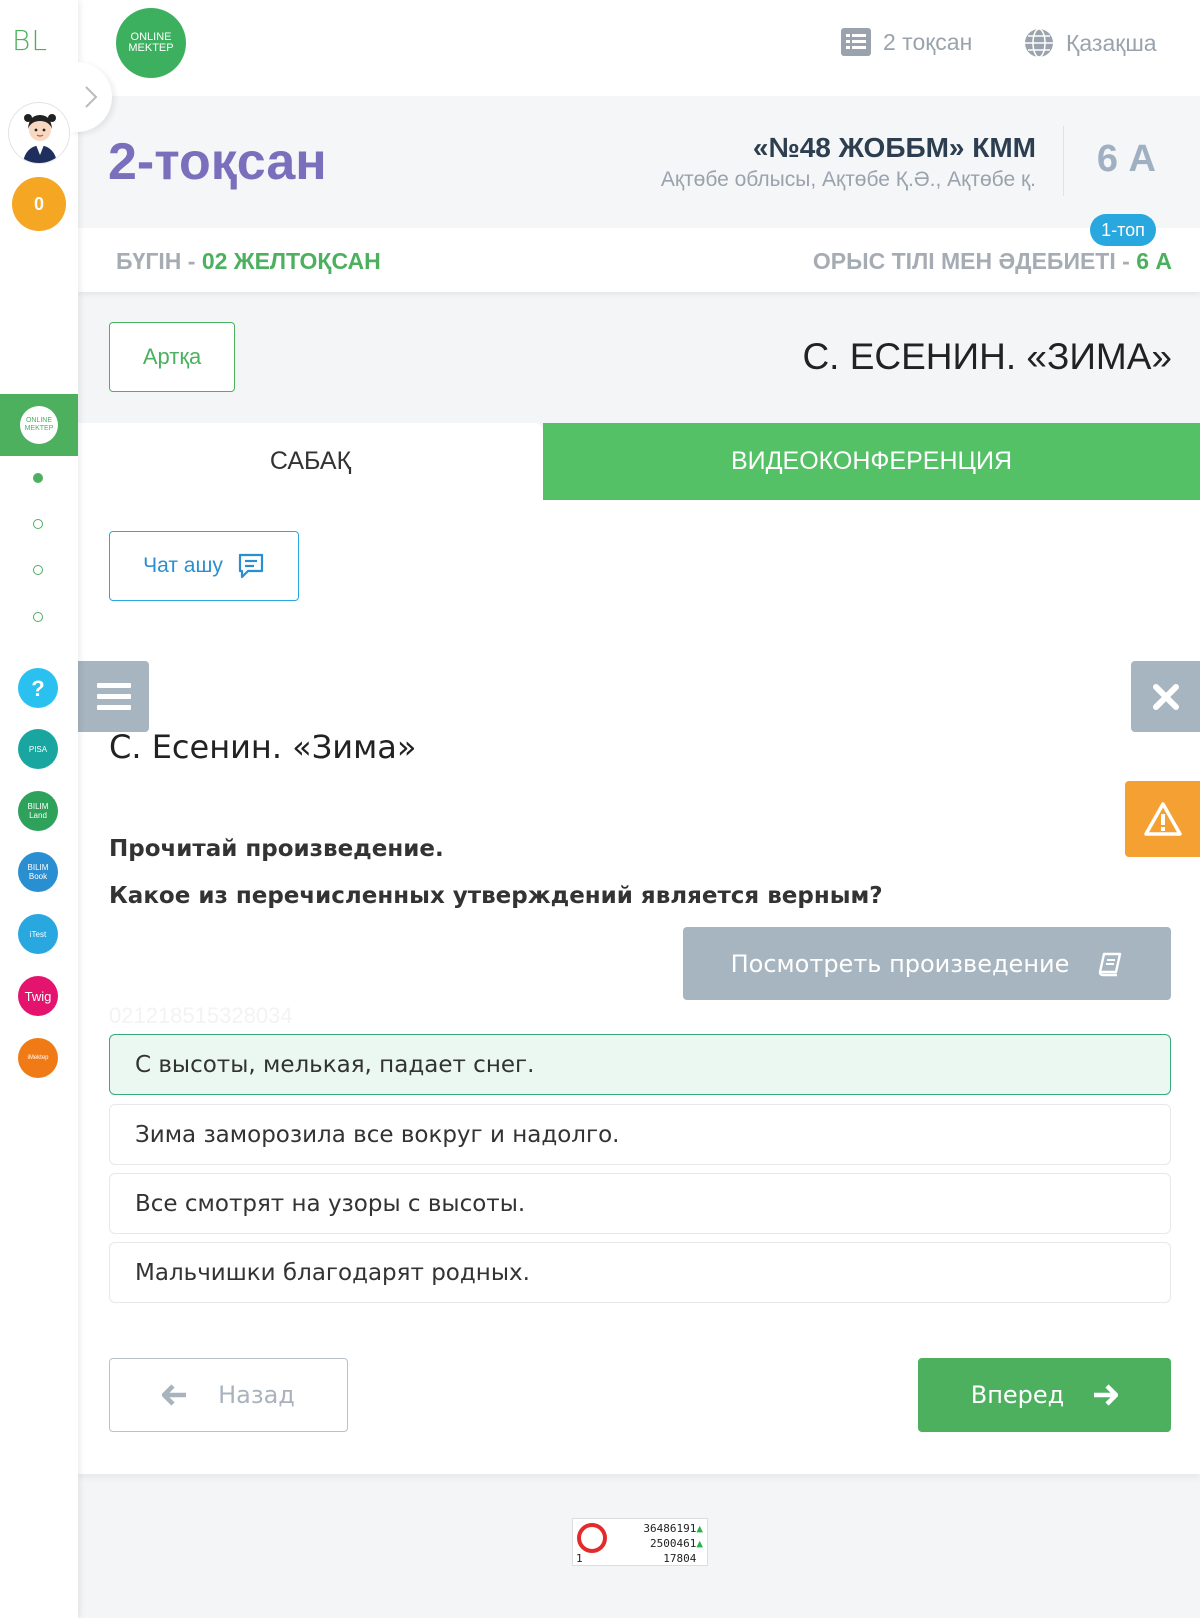 The width and height of the screenshot is (1200, 1618). I want to click on next-button: Вперед, so click(1044, 1395).